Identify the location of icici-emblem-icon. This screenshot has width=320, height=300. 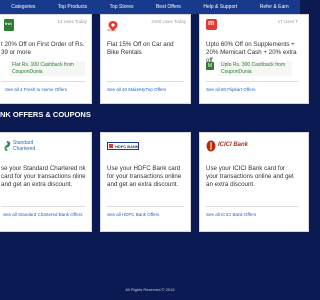
(211, 146).